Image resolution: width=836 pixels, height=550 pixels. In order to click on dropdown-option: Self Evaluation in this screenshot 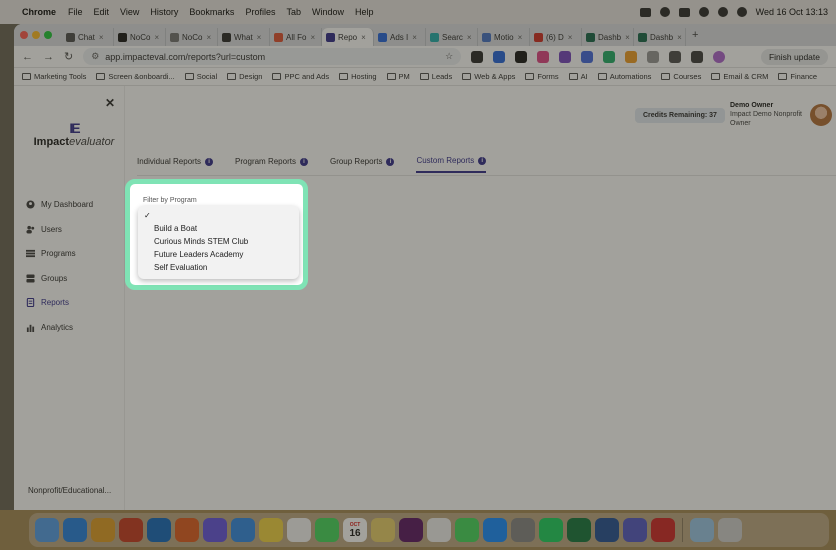, I will do `click(218, 267)`.